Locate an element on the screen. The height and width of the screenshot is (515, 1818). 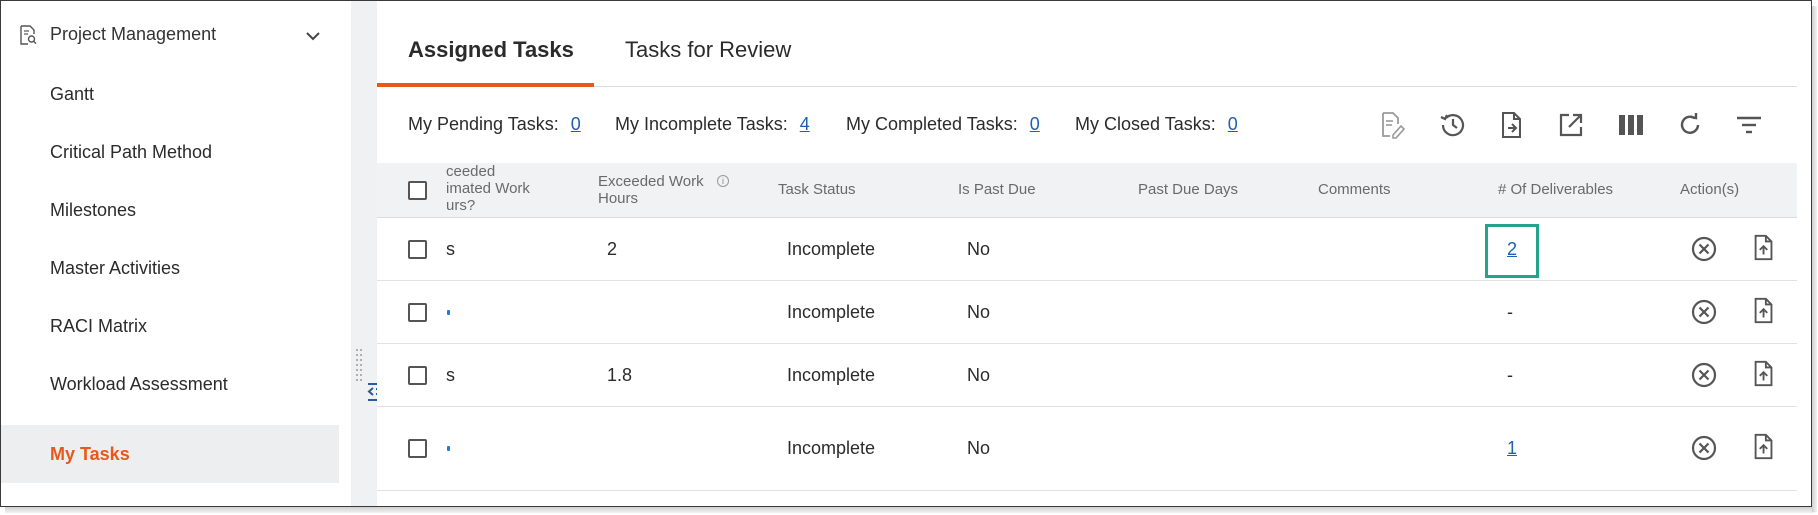
cell-exceeded-work-hours: 1.8 is located at coordinates (620, 375).